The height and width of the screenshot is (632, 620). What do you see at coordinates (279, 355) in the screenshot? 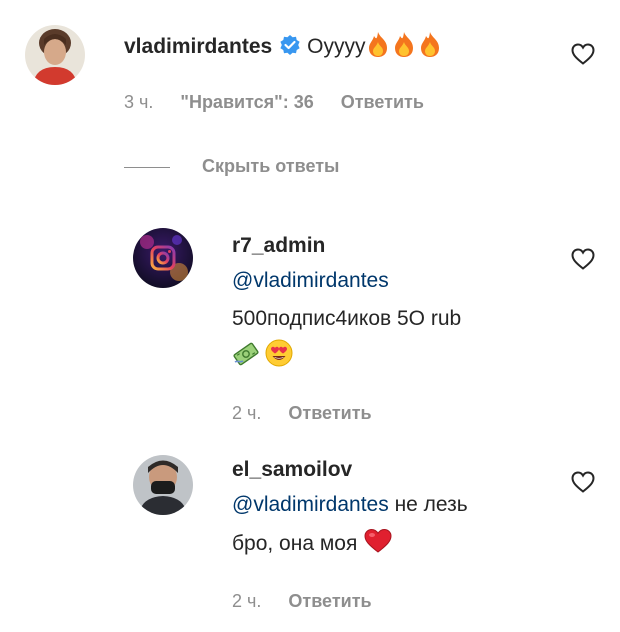
I see `heart-eyes-face-icon` at bounding box center [279, 355].